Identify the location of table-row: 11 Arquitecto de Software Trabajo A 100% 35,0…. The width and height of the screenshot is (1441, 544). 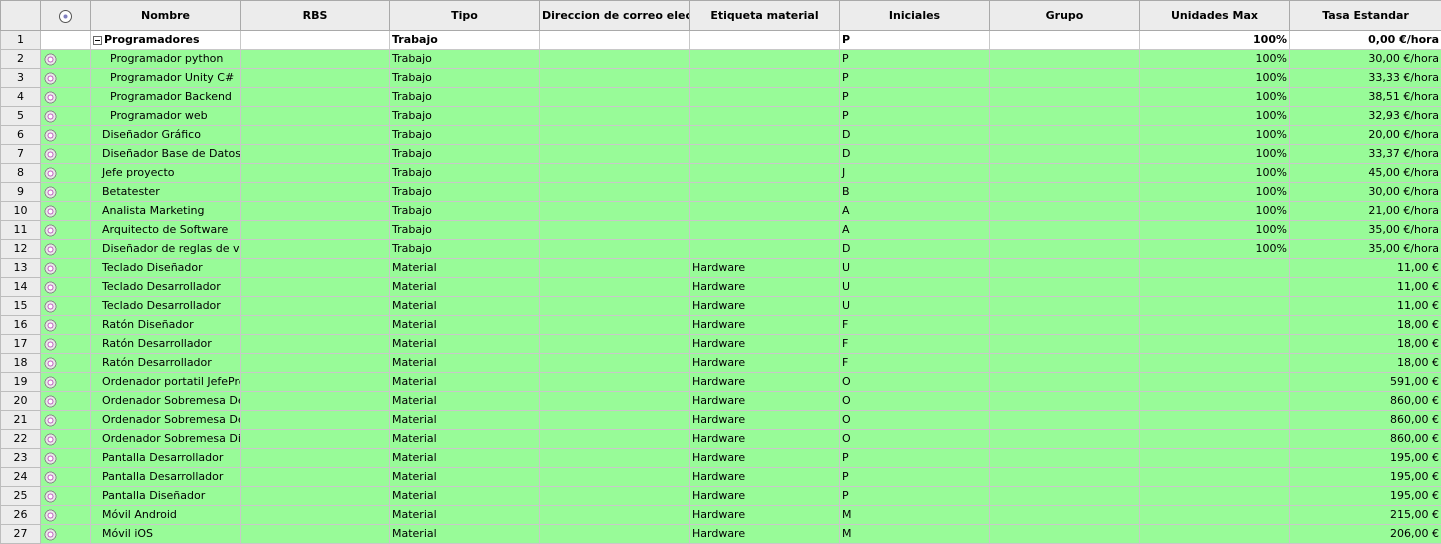
(720, 230).